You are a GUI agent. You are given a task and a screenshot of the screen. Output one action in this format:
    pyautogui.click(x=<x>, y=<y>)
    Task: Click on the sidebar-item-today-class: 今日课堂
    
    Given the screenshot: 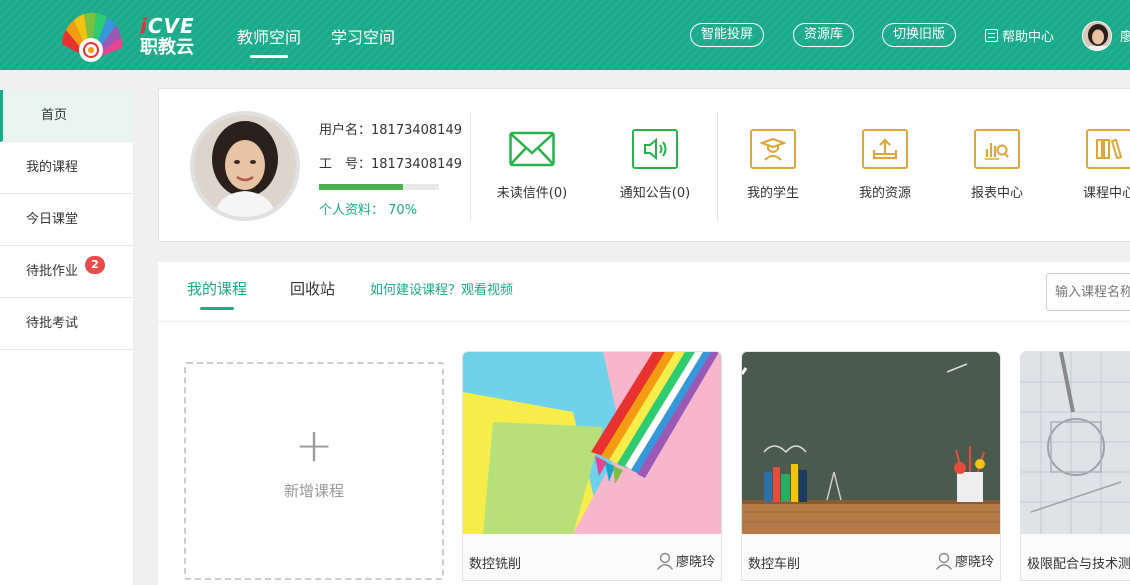 What is the action you would take?
    pyautogui.click(x=66, y=220)
    